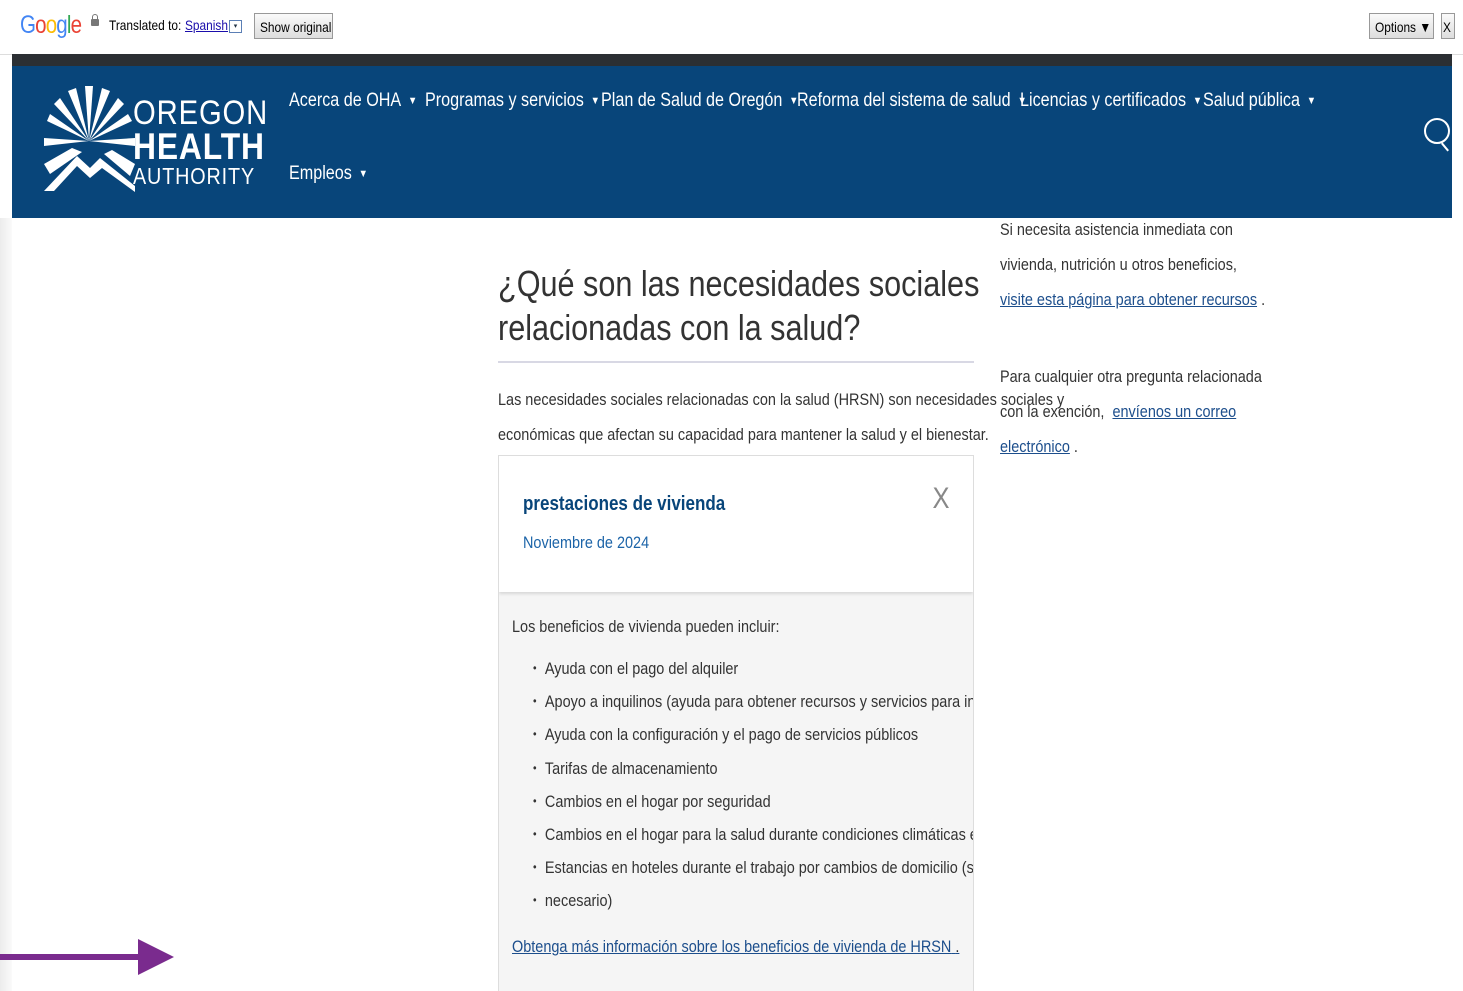 The height and width of the screenshot is (991, 1463). I want to click on sidebar-text: electrónico ., so click(1132, 446).